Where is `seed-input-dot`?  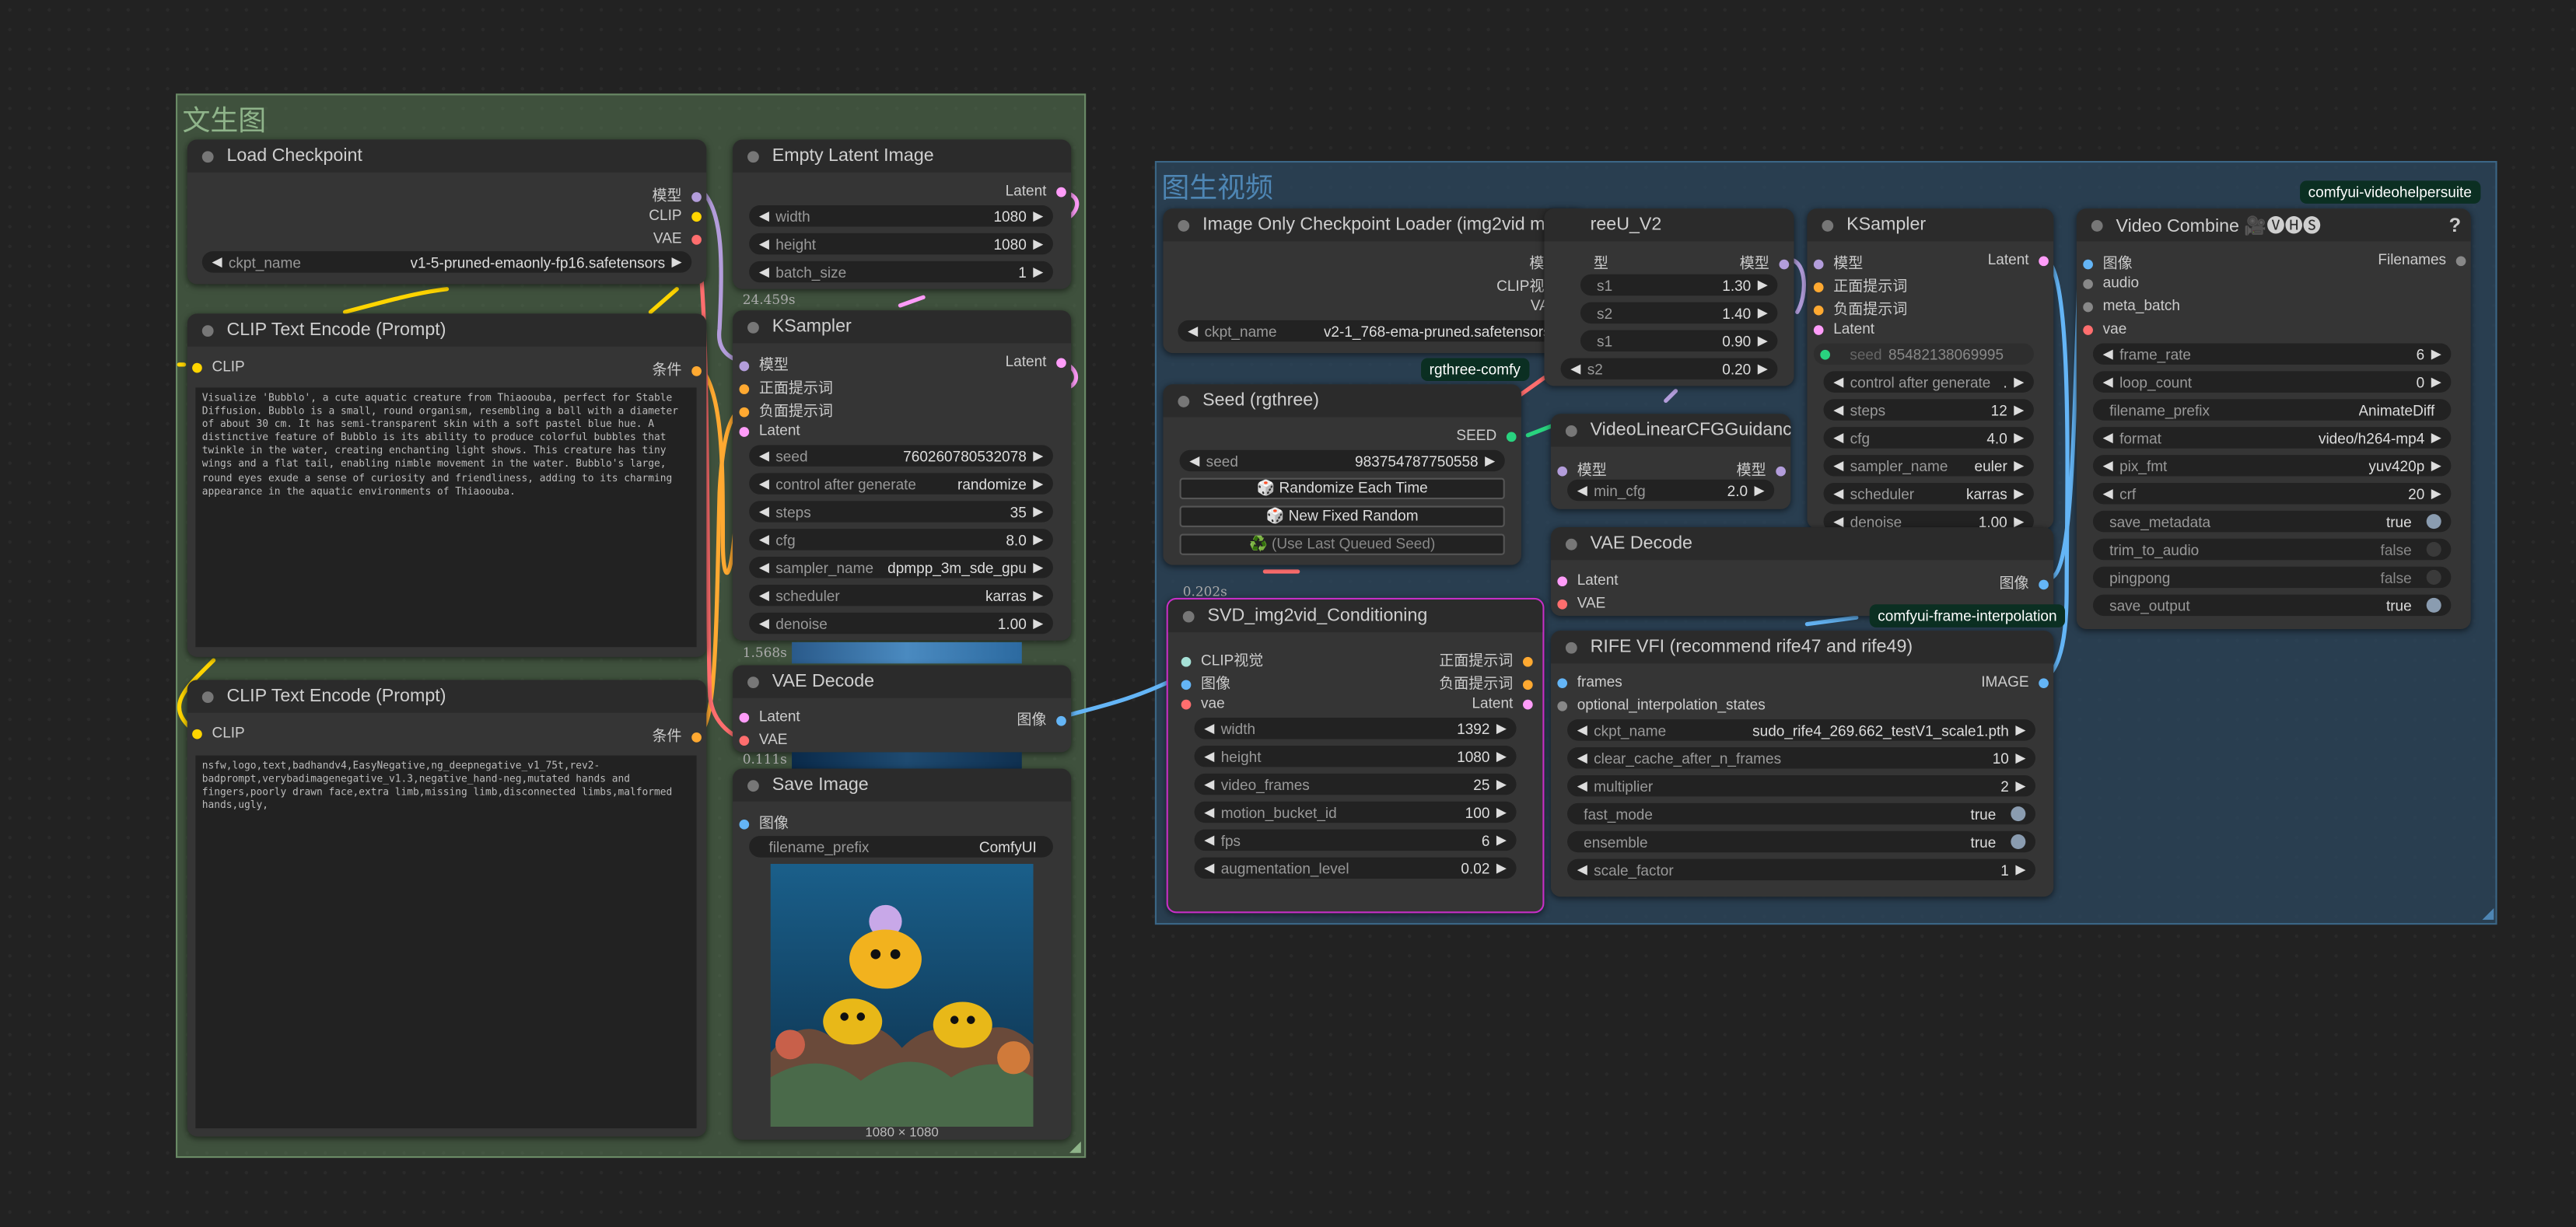 seed-input-dot is located at coordinates (1825, 354).